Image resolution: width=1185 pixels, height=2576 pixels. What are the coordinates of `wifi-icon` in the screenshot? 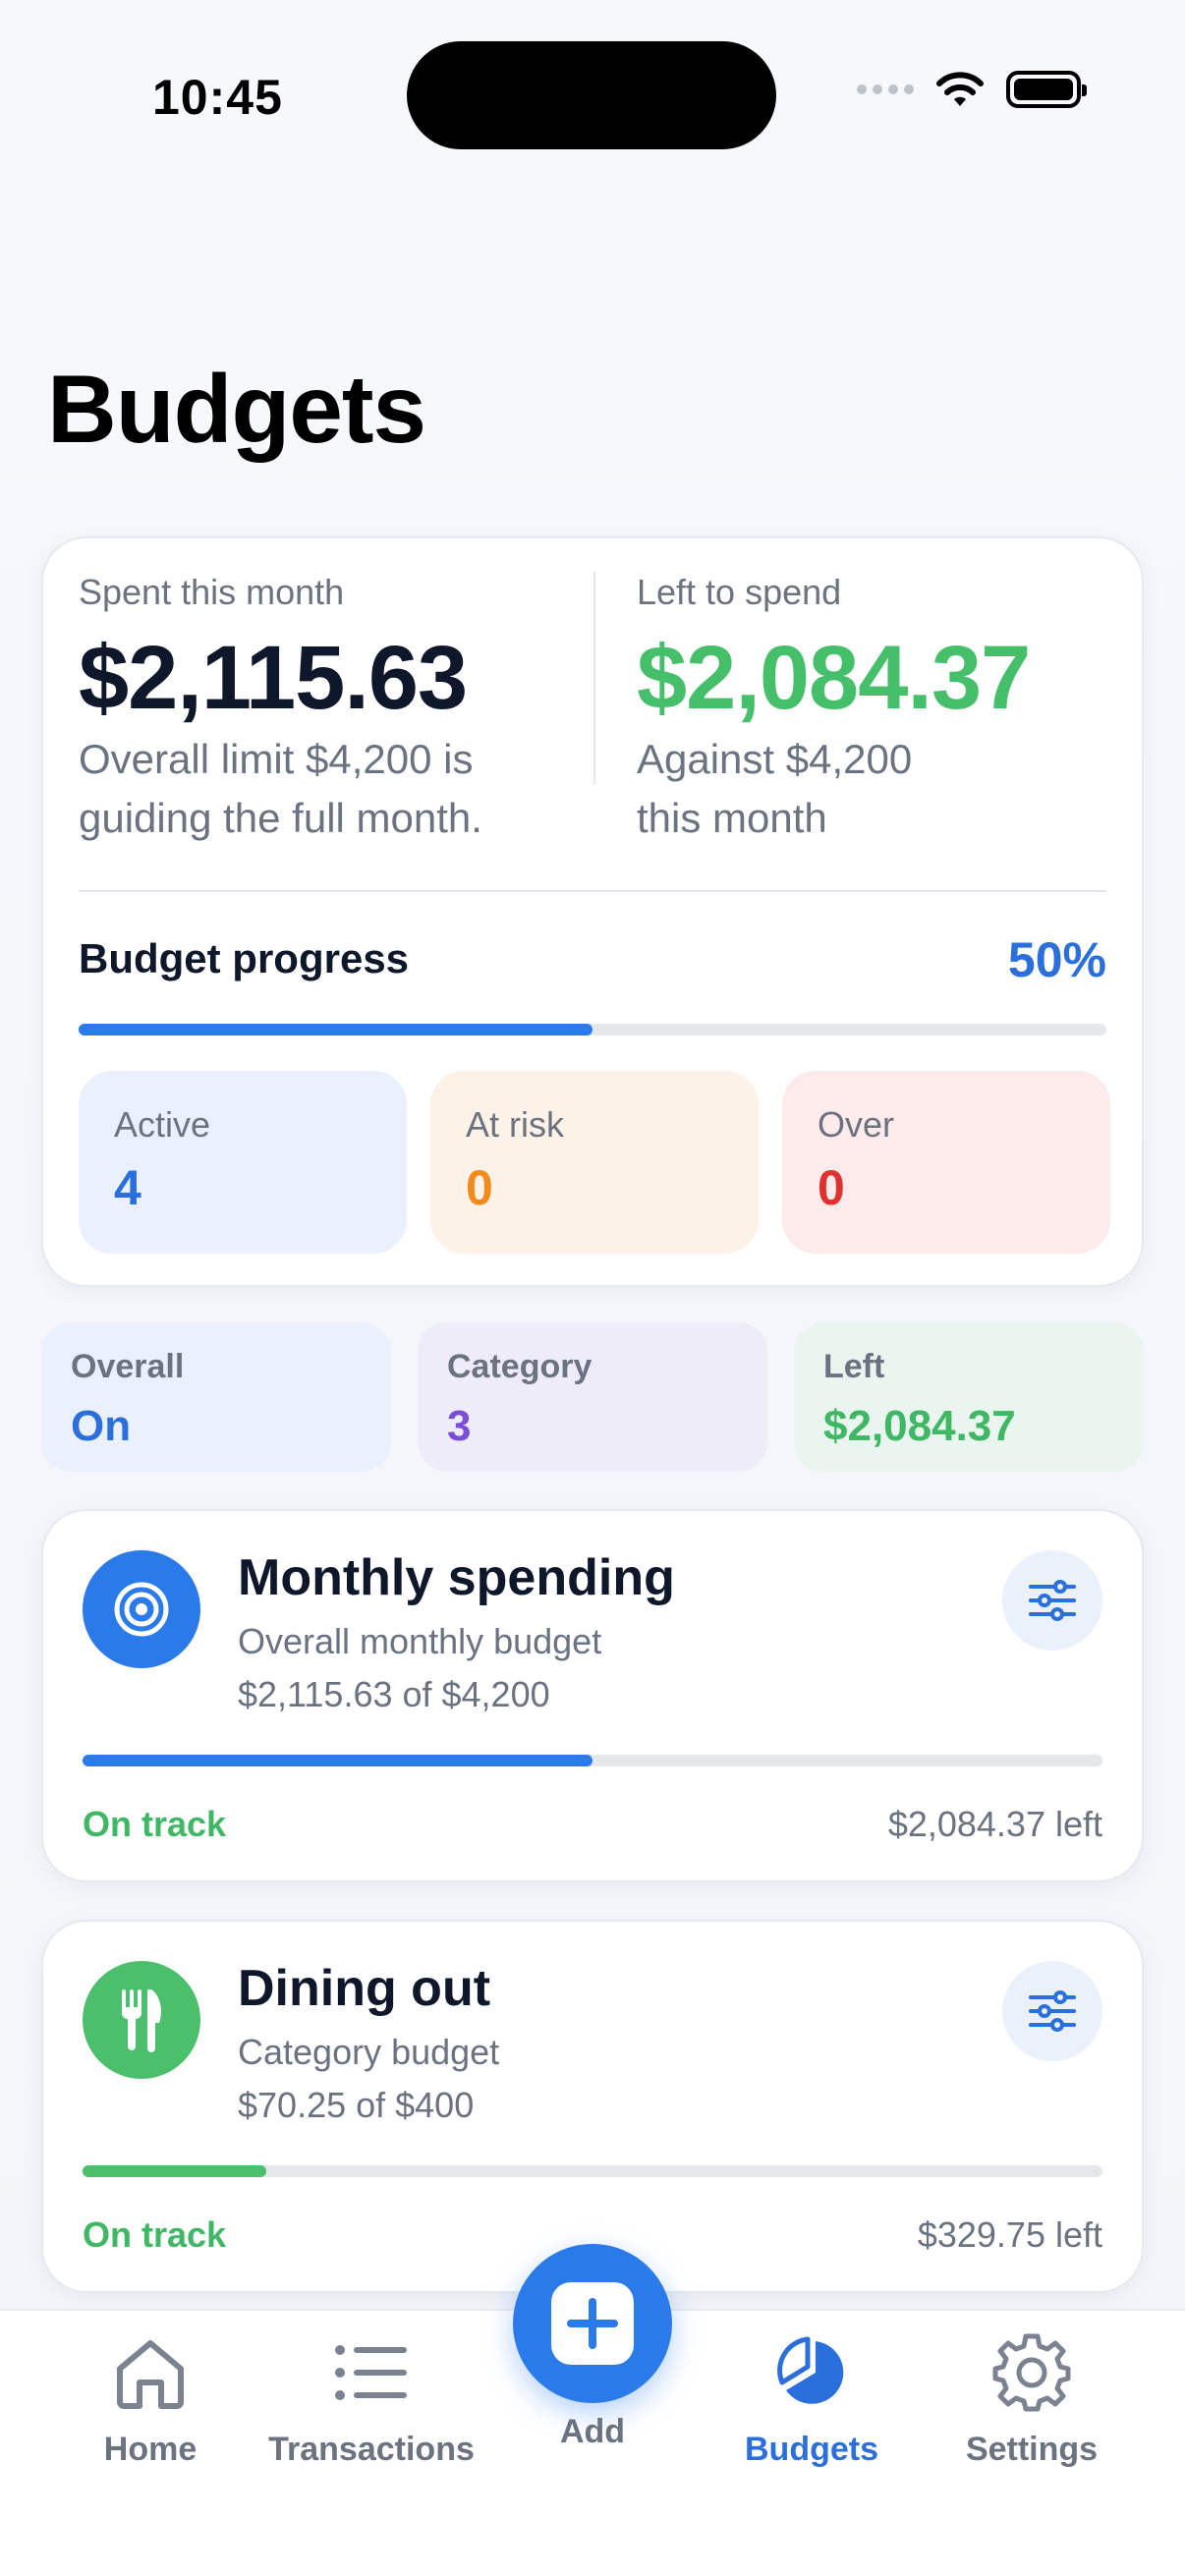 It's located at (960, 89).